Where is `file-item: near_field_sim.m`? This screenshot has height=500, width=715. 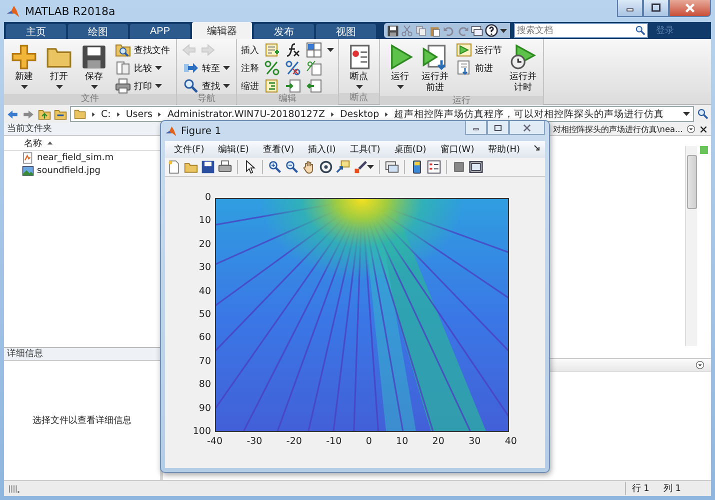 file-item: near_field_sim.m is located at coordinates (82, 157).